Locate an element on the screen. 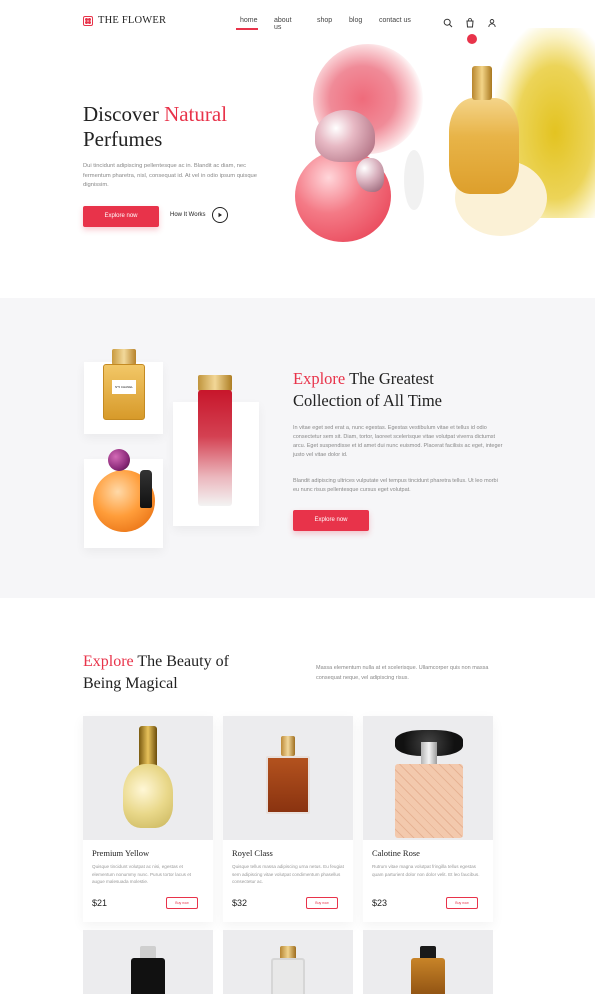 Image resolution: width=595 pixels, height=994 pixels. yellow-perfume-cap-image is located at coordinates (482, 83).